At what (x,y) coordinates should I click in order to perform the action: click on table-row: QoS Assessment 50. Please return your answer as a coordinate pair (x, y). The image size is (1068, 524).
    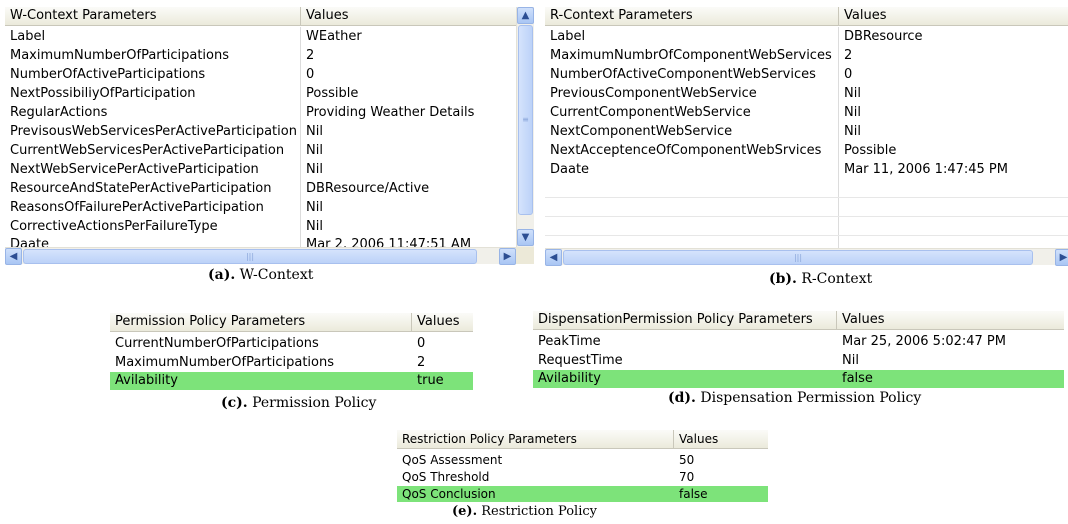
    Looking at the image, I should click on (582, 460).